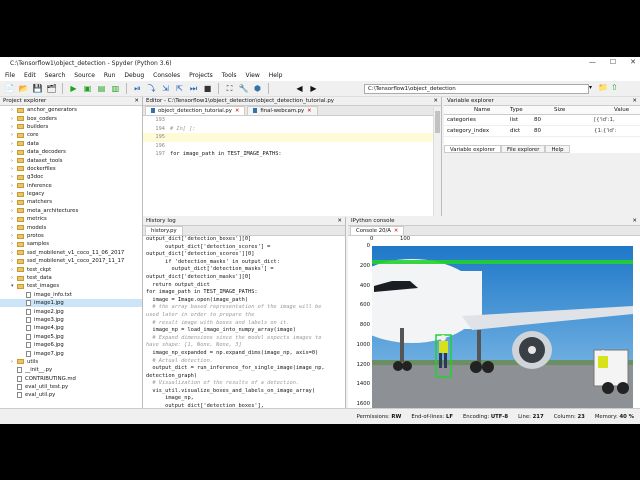 The image size is (640, 480). What do you see at coordinates (604, 120) in the screenshot?
I see `variable-value: [{'id':1,` at bounding box center [604, 120].